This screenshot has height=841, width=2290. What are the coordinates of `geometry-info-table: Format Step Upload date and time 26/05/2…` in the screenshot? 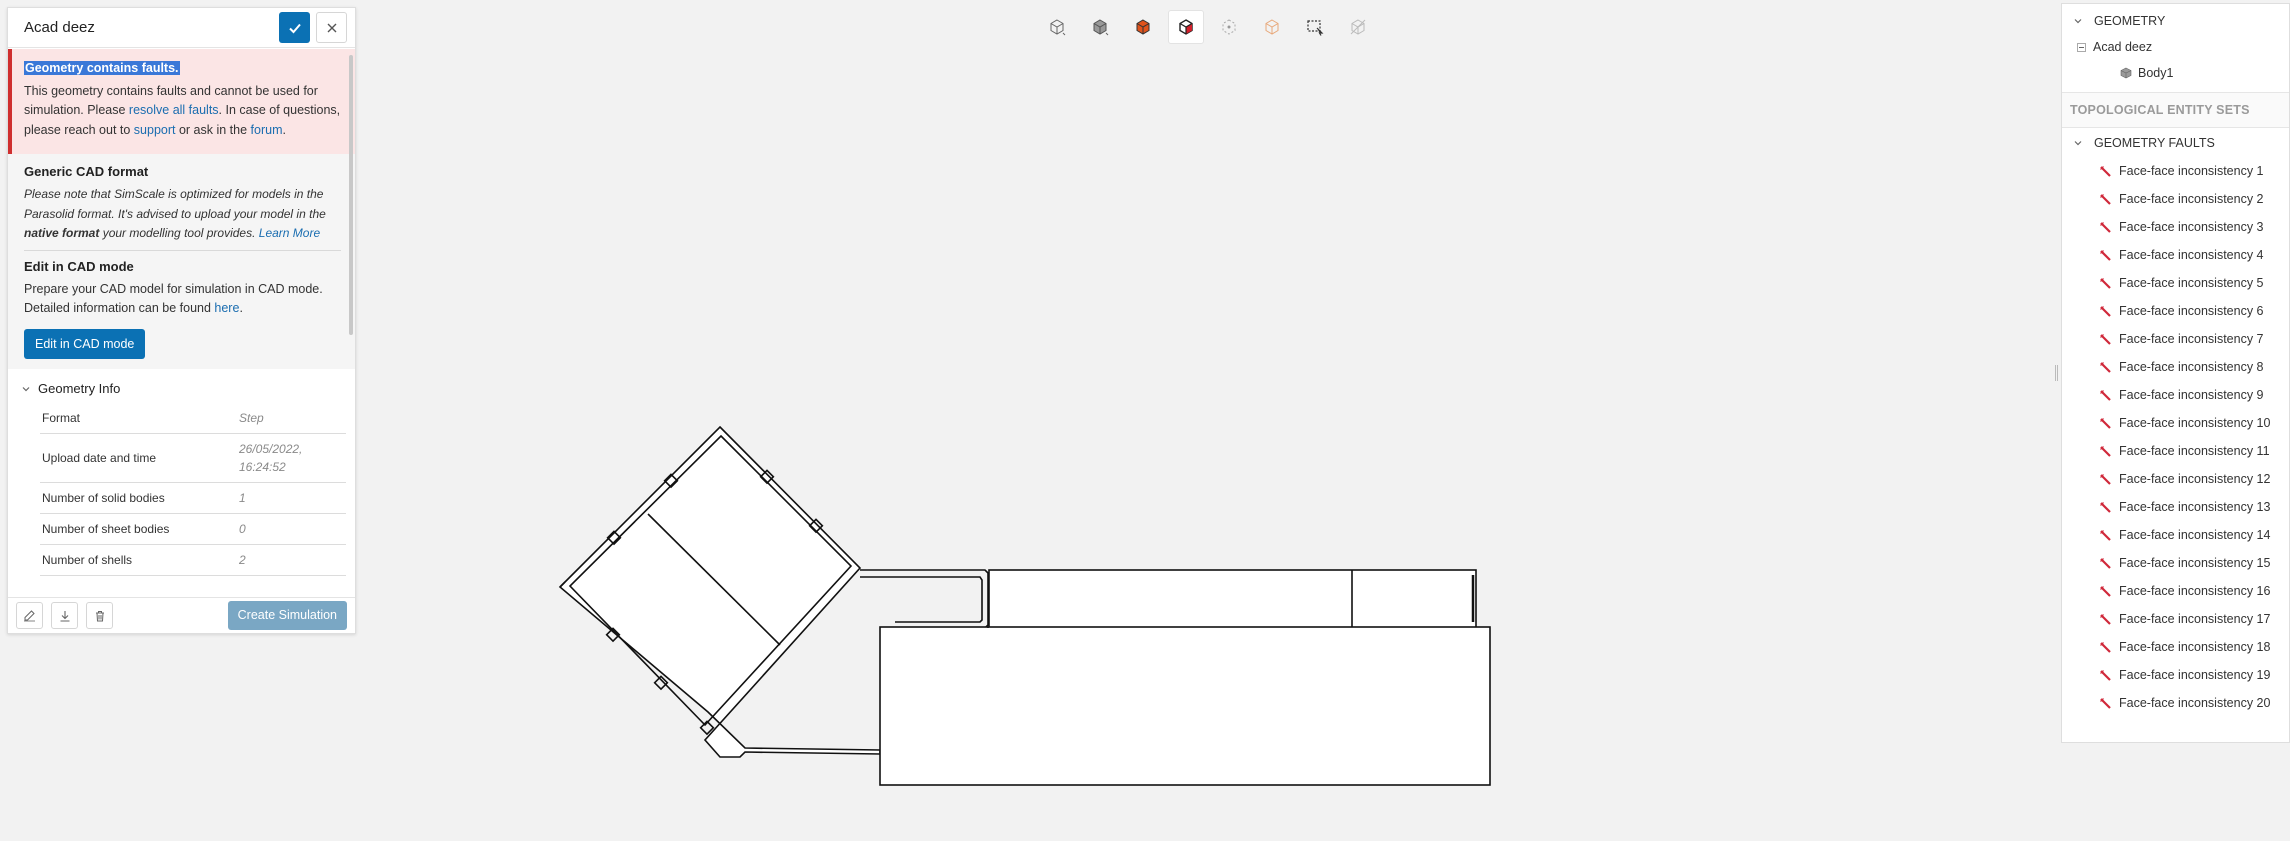 It's located at (193, 489).